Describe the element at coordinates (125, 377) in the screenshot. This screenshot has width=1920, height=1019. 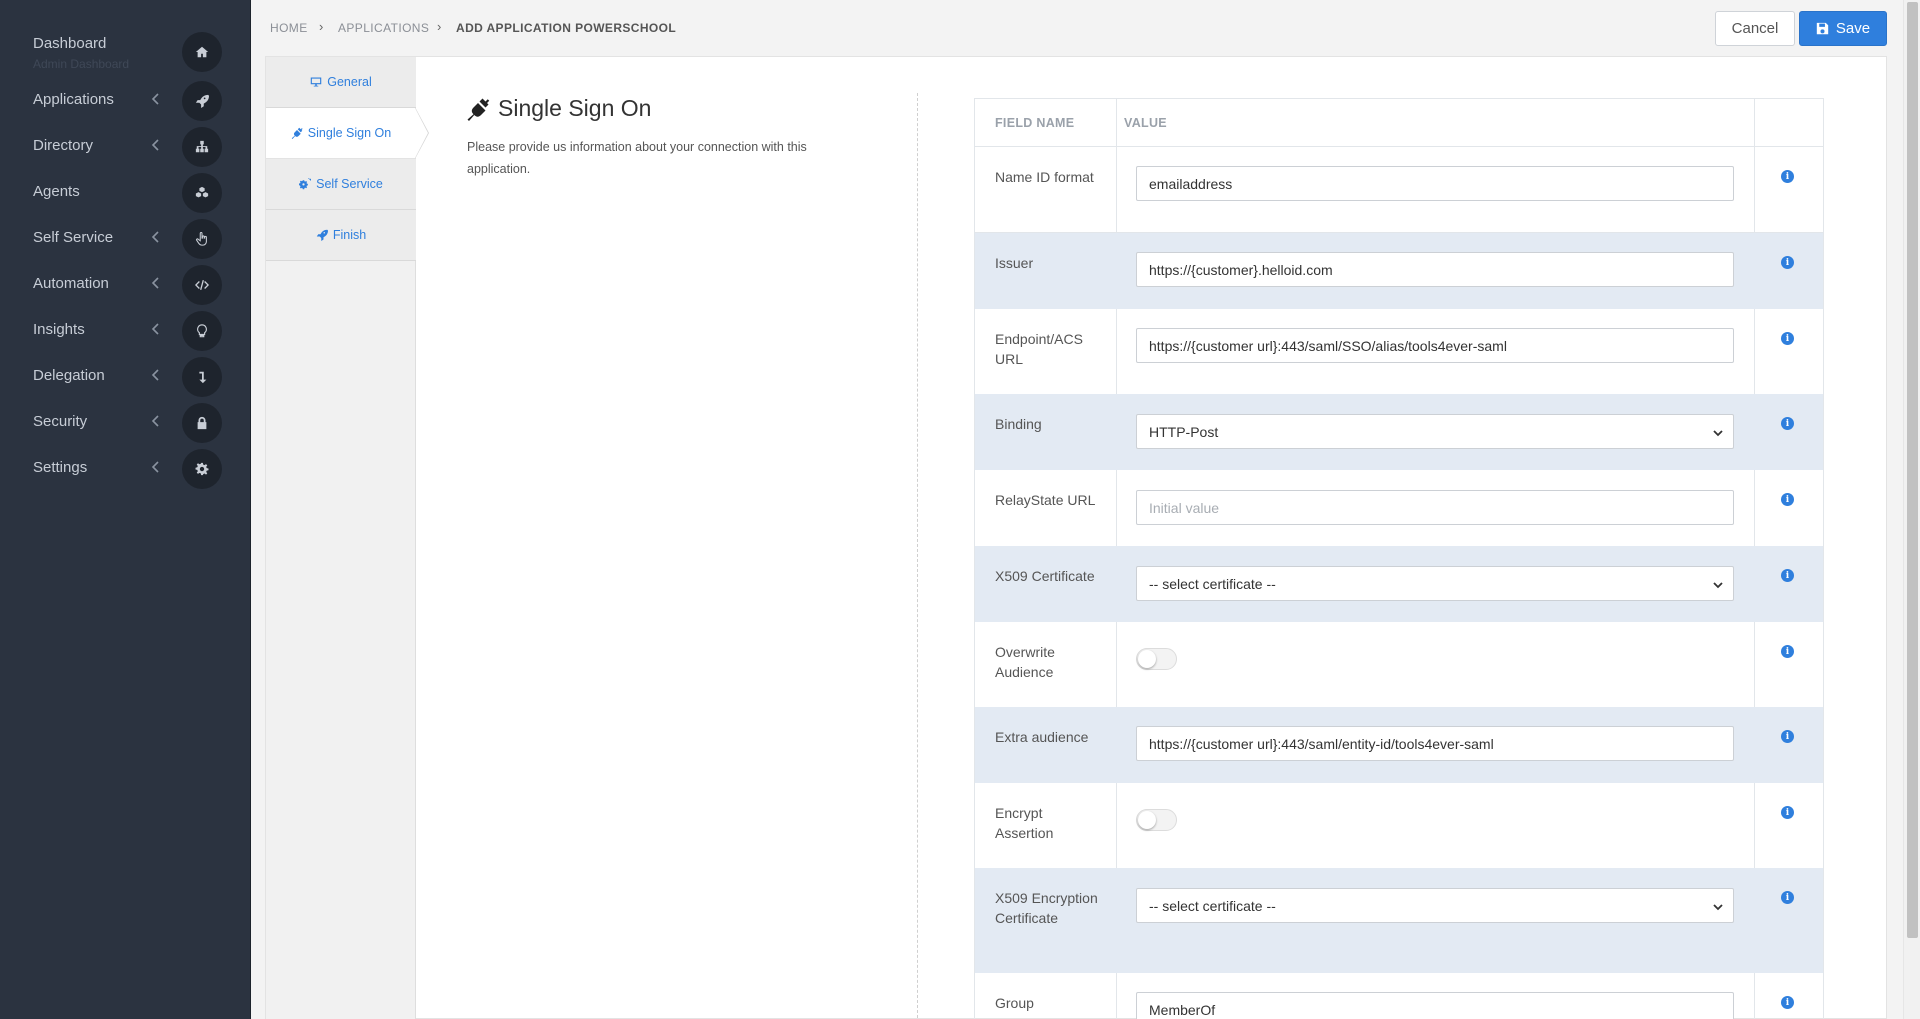
I see `sidebar-item-delegation: Delegation` at that location.